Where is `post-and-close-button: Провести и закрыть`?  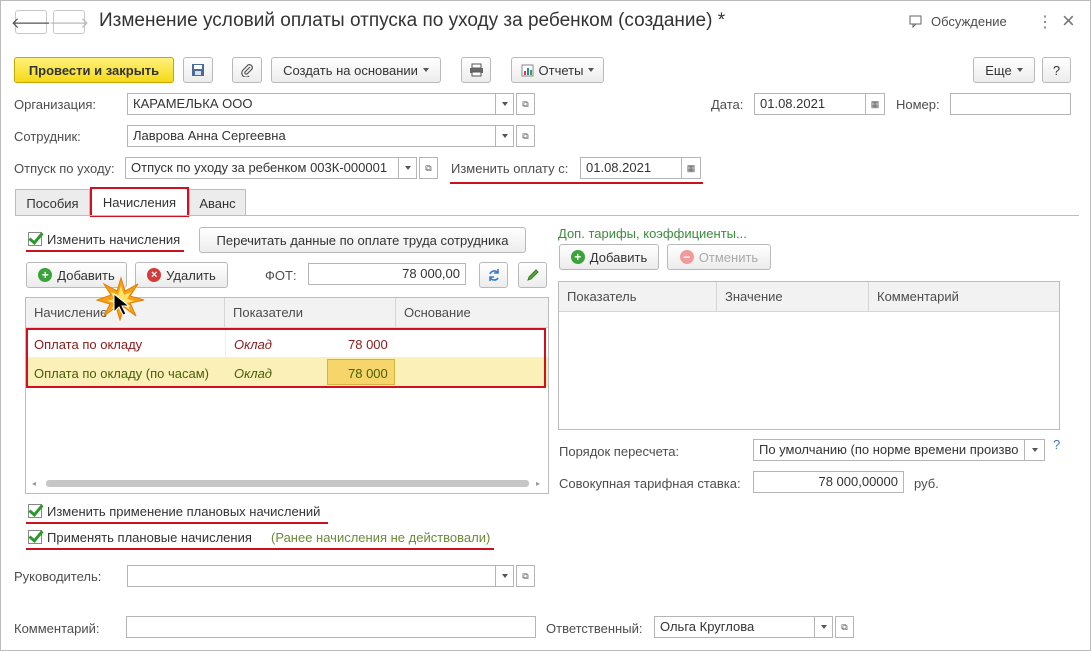
post-and-close-button: Провести и закрыть is located at coordinates (94, 70).